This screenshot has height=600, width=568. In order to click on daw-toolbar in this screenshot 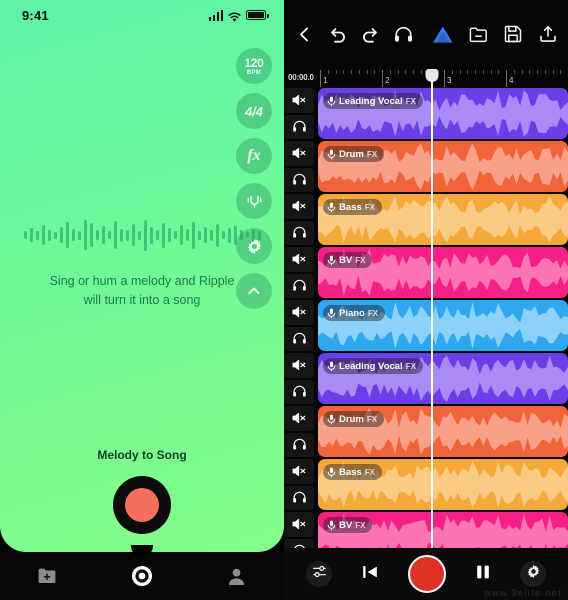, I will do `click(426, 34)`.